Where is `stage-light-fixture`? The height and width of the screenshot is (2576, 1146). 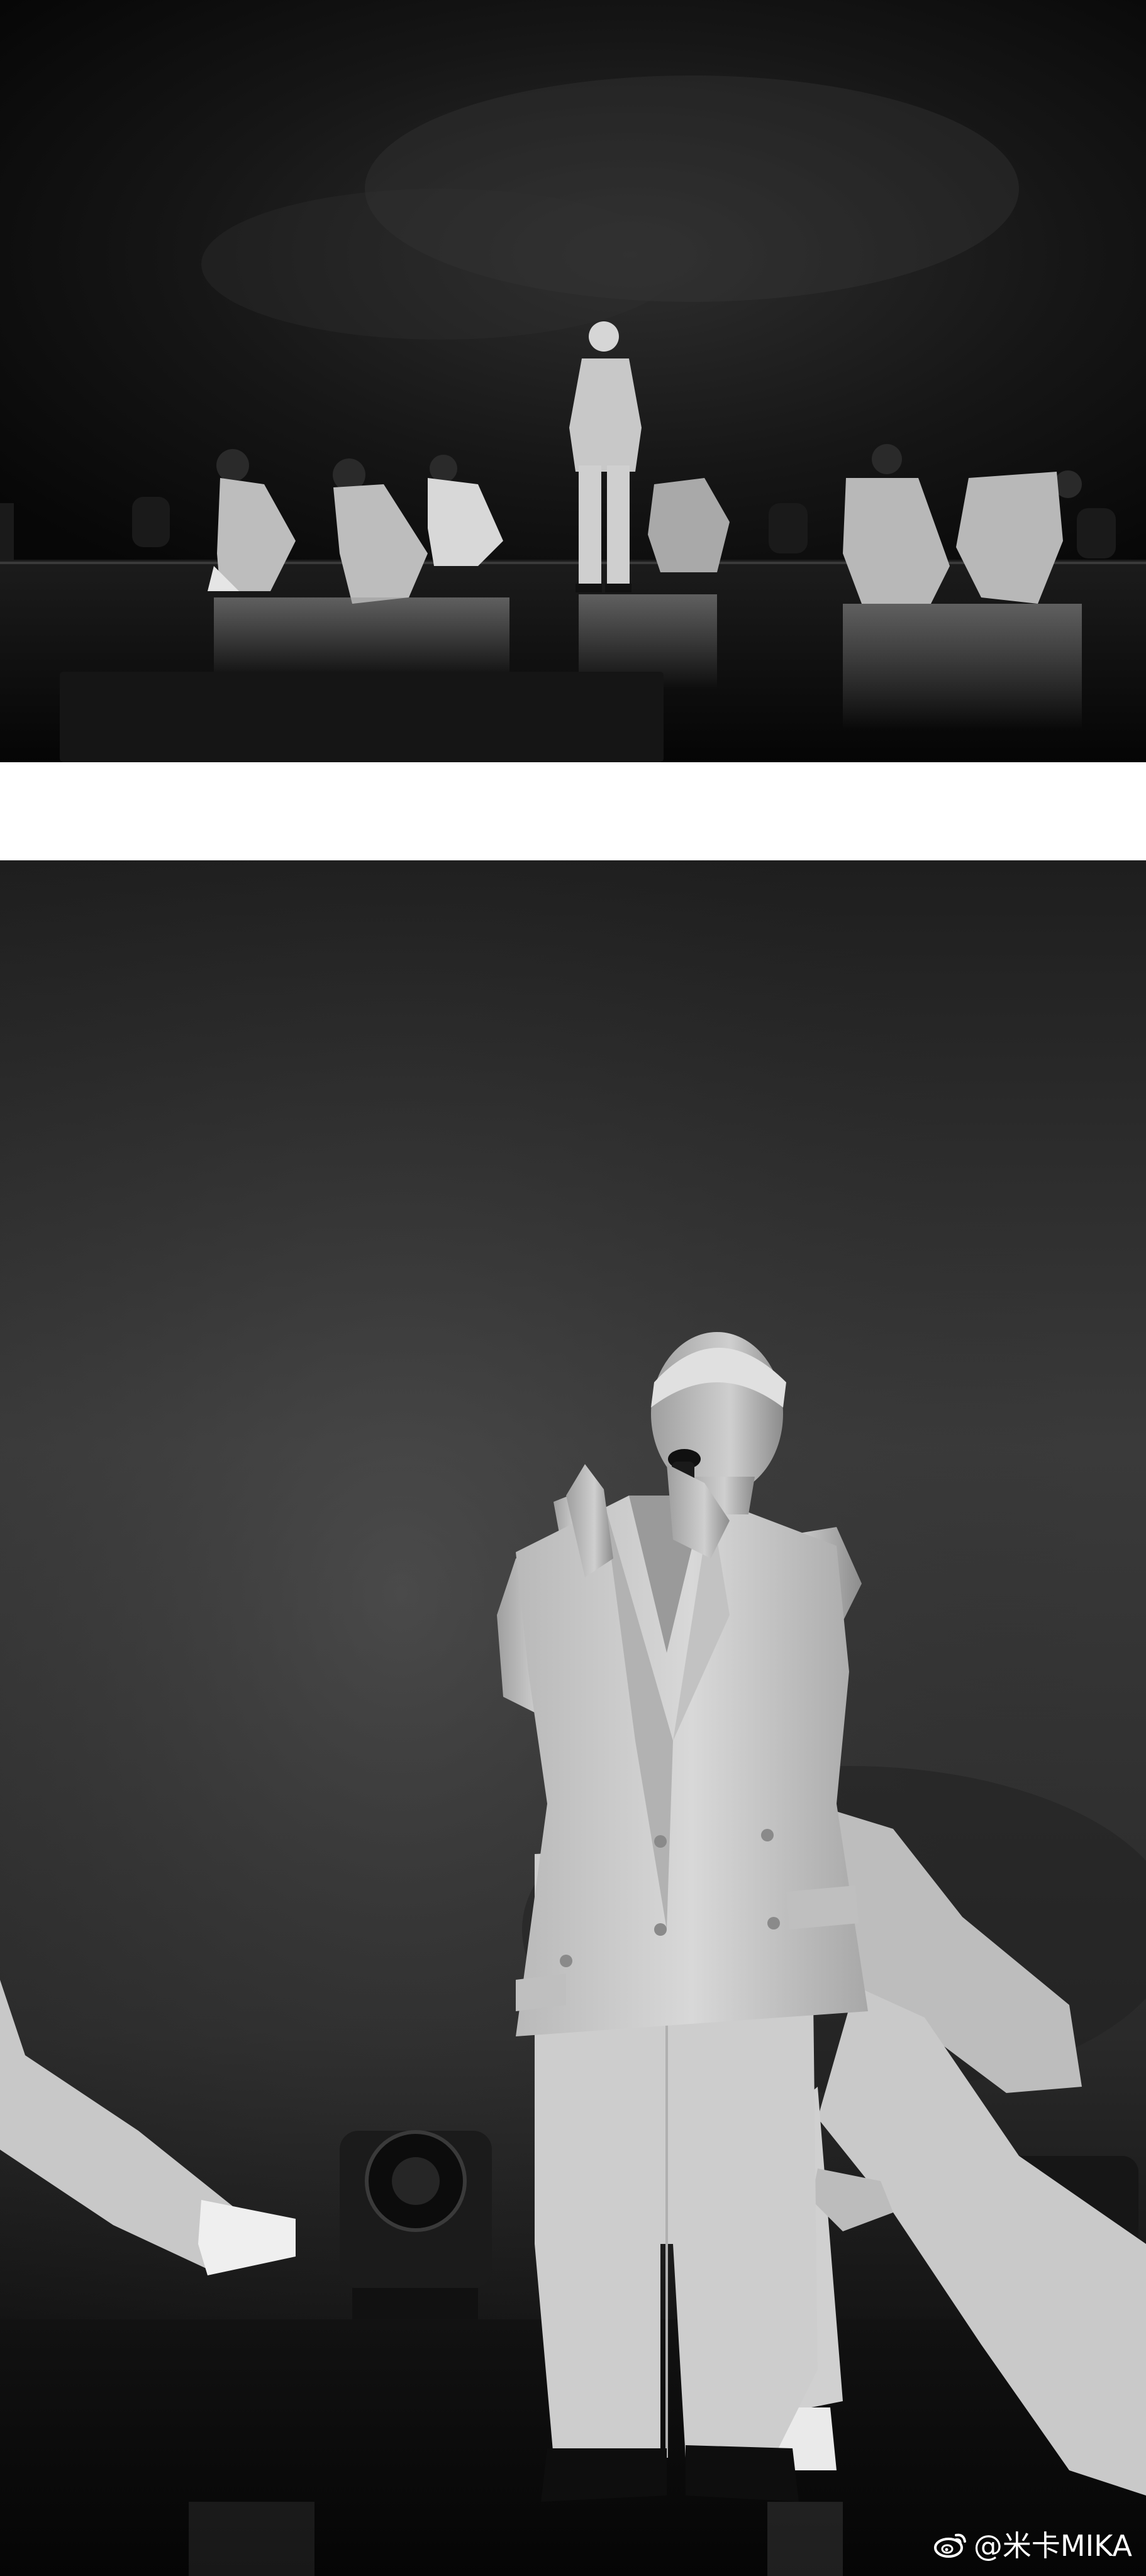 stage-light-fixture is located at coordinates (416, 2224).